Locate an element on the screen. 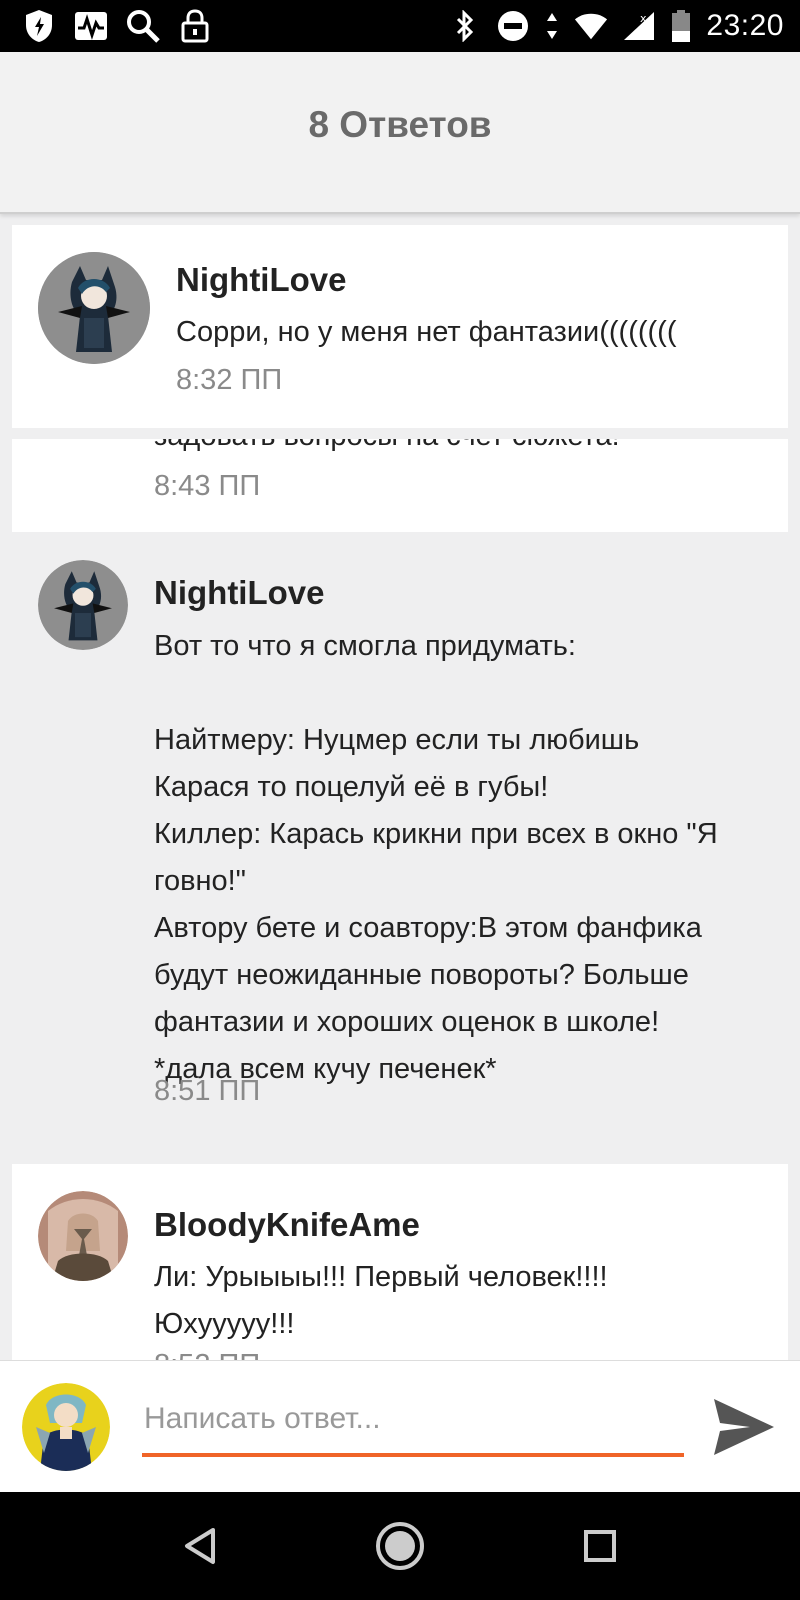 This screenshot has width=800, height=1600. shield-icon is located at coordinates (39, 26).